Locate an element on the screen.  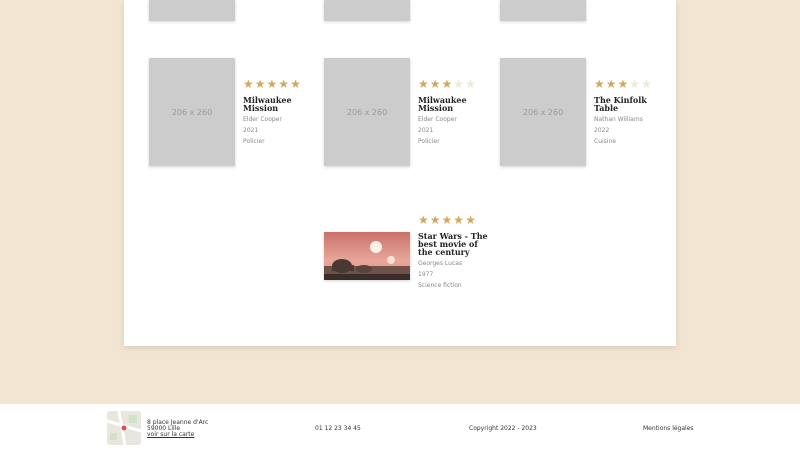
legal-notice-link: Mentions légales is located at coordinates (668, 428).